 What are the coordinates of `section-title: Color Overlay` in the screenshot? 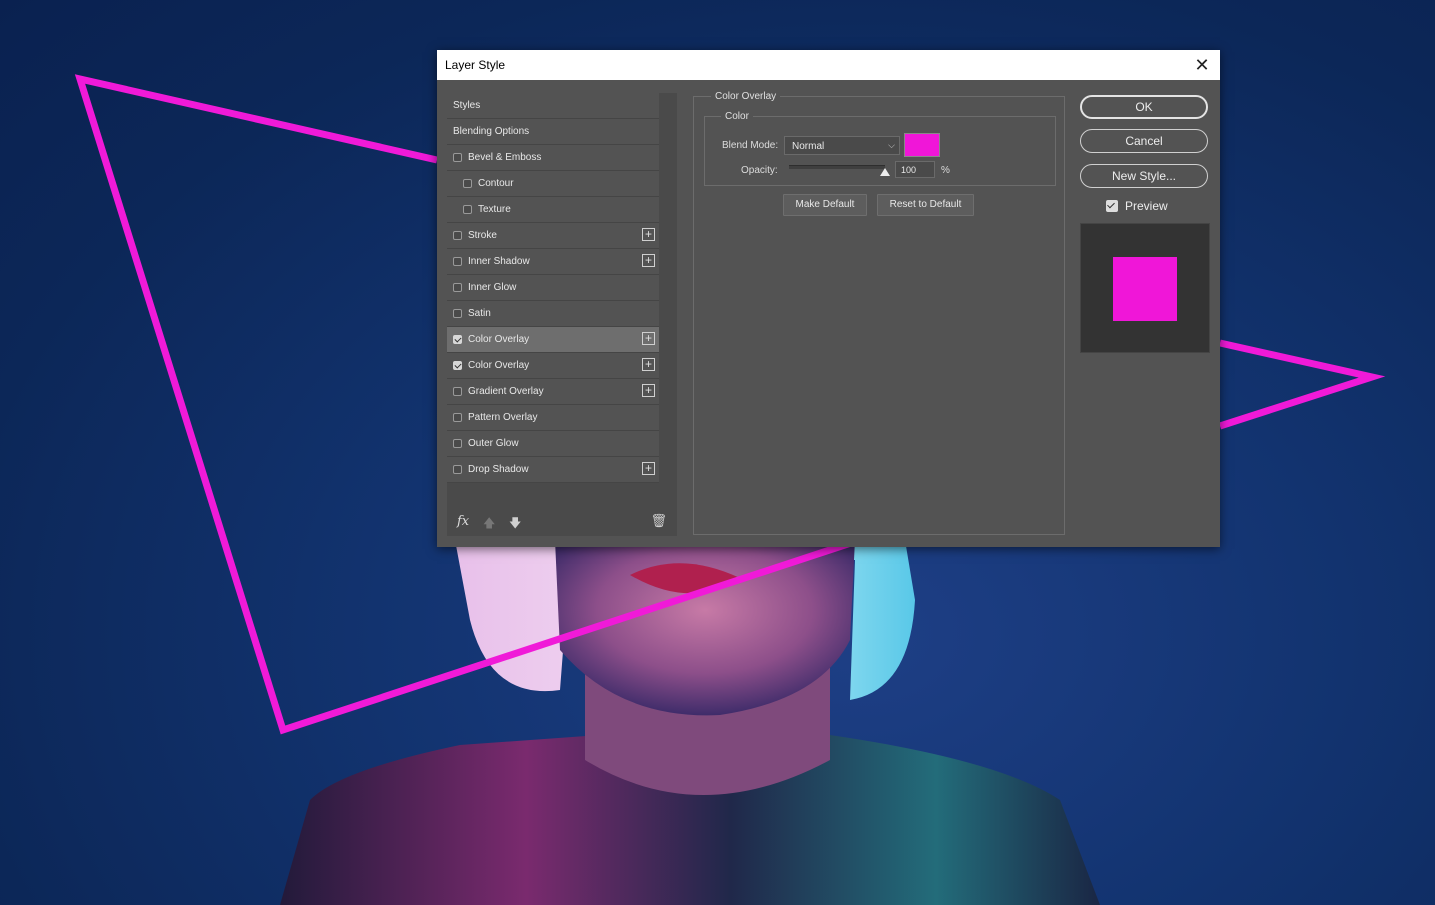 It's located at (746, 96).